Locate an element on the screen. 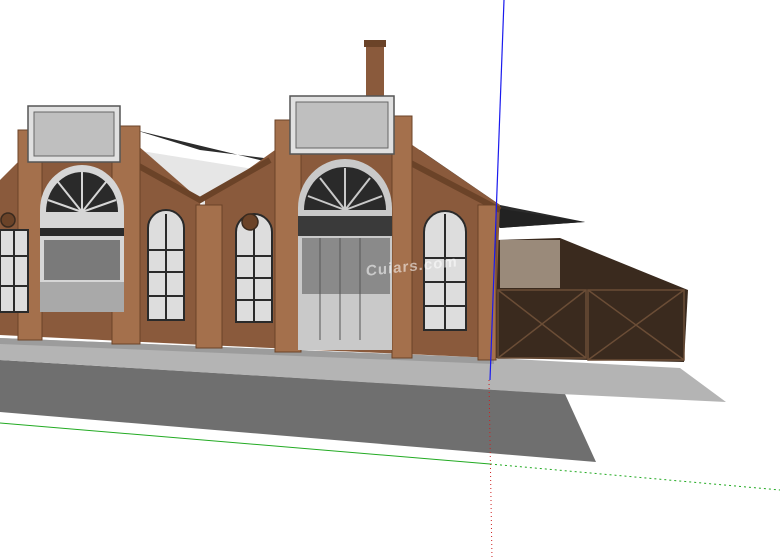 The image size is (780, 560). round-ornament-right is located at coordinates (250, 222).